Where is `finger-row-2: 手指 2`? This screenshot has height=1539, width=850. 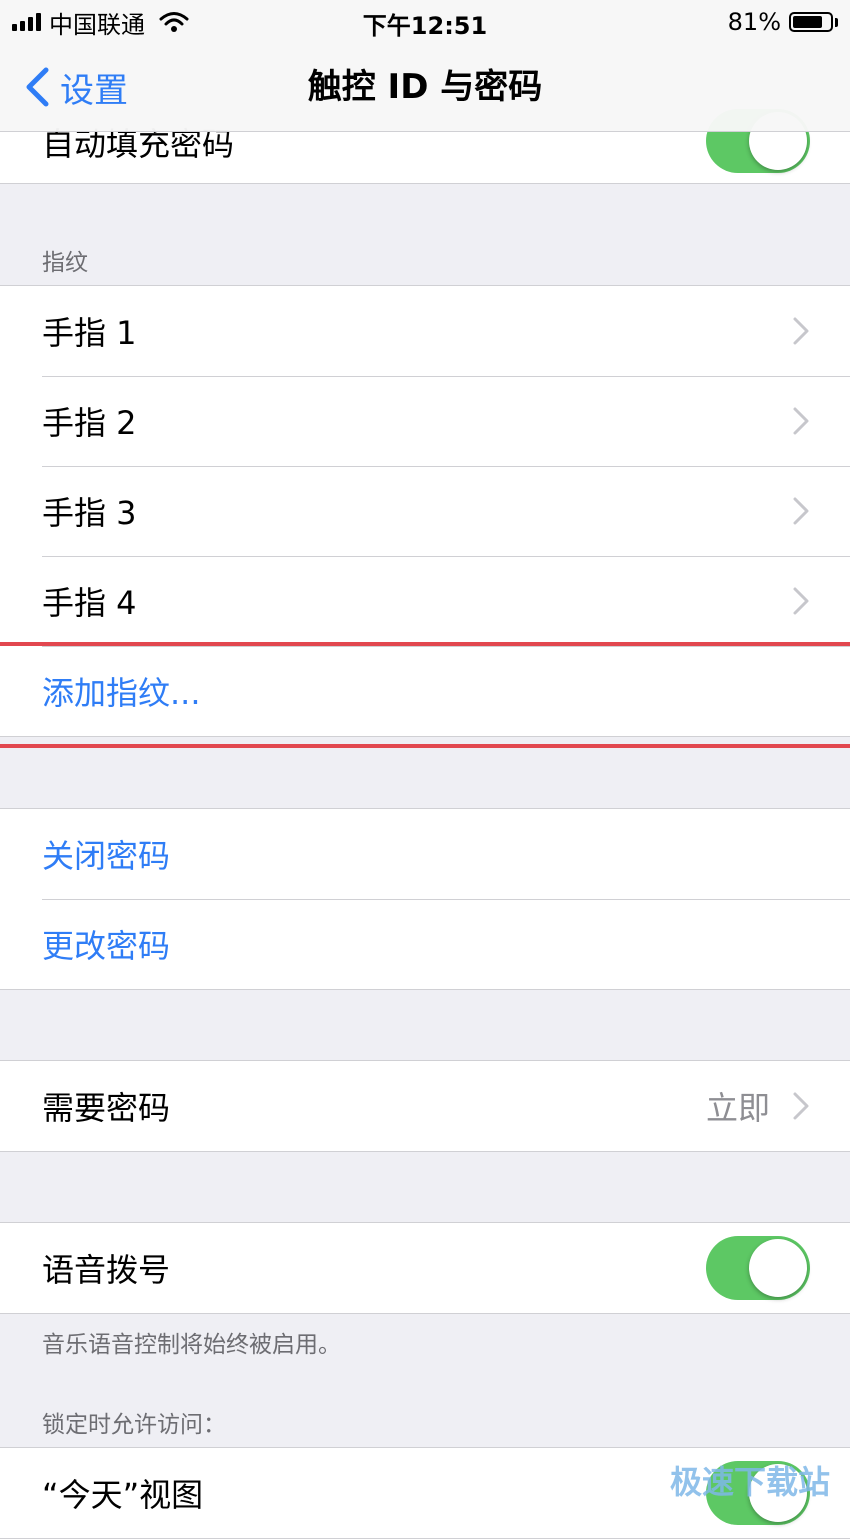 finger-row-2: 手指 2 is located at coordinates (425, 421).